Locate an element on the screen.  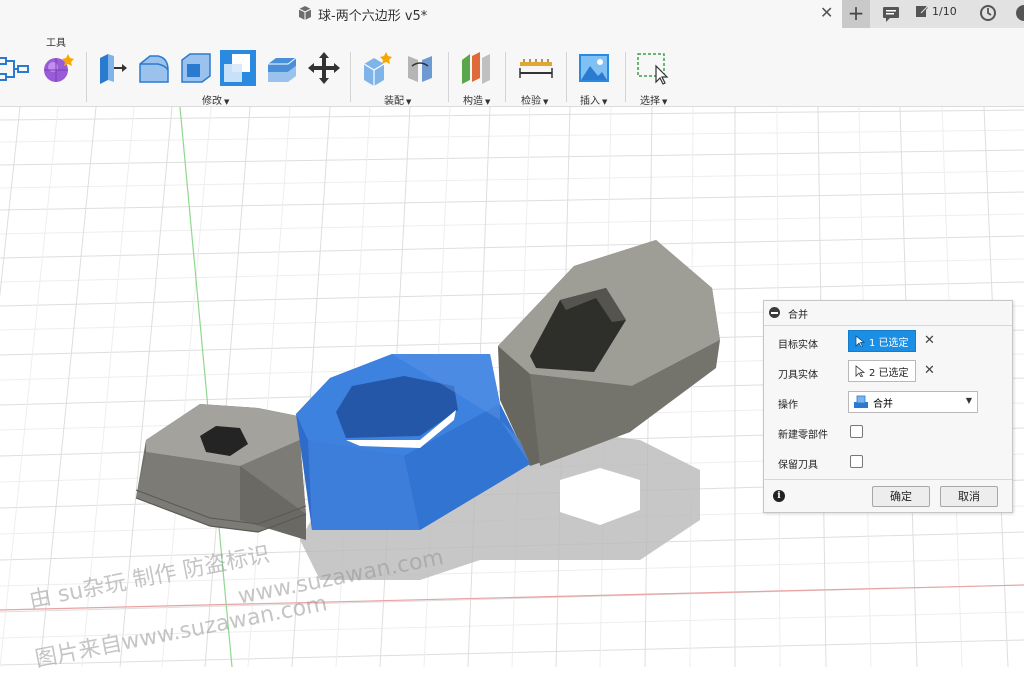
target-body-count: 1 已选定 is located at coordinates (889, 343).